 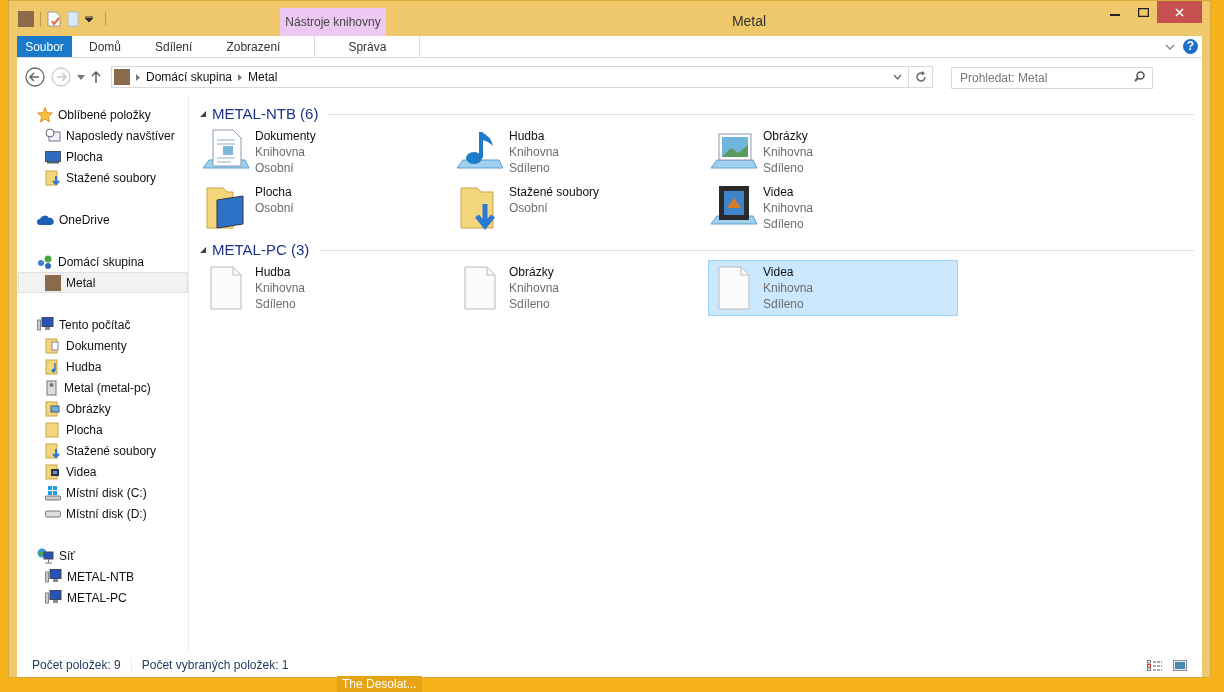 I want to click on customize-icon, so click(x=89, y=18).